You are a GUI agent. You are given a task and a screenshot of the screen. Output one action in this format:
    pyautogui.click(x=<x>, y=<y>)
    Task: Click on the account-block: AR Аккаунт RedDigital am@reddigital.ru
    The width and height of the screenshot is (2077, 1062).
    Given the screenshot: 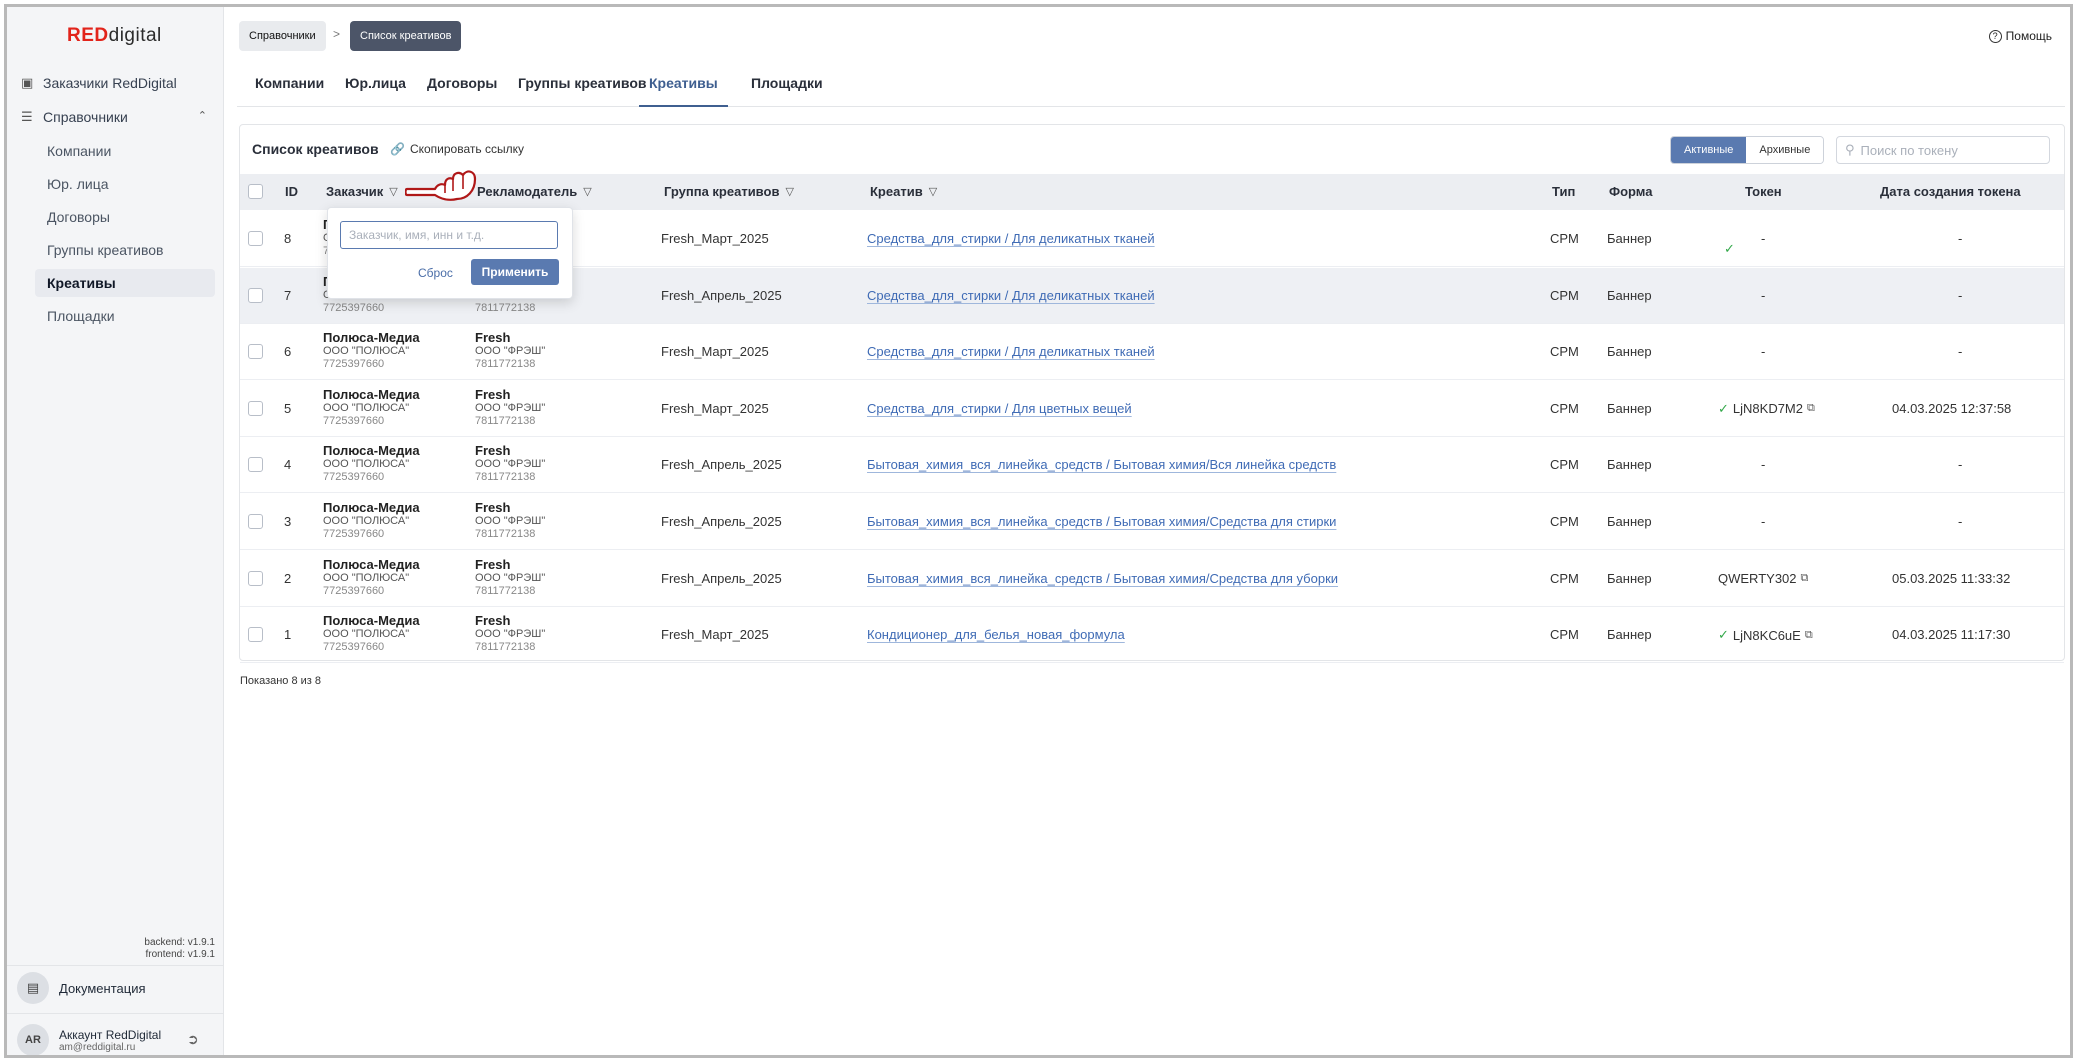 What is the action you would take?
    pyautogui.click(x=89, y=1039)
    